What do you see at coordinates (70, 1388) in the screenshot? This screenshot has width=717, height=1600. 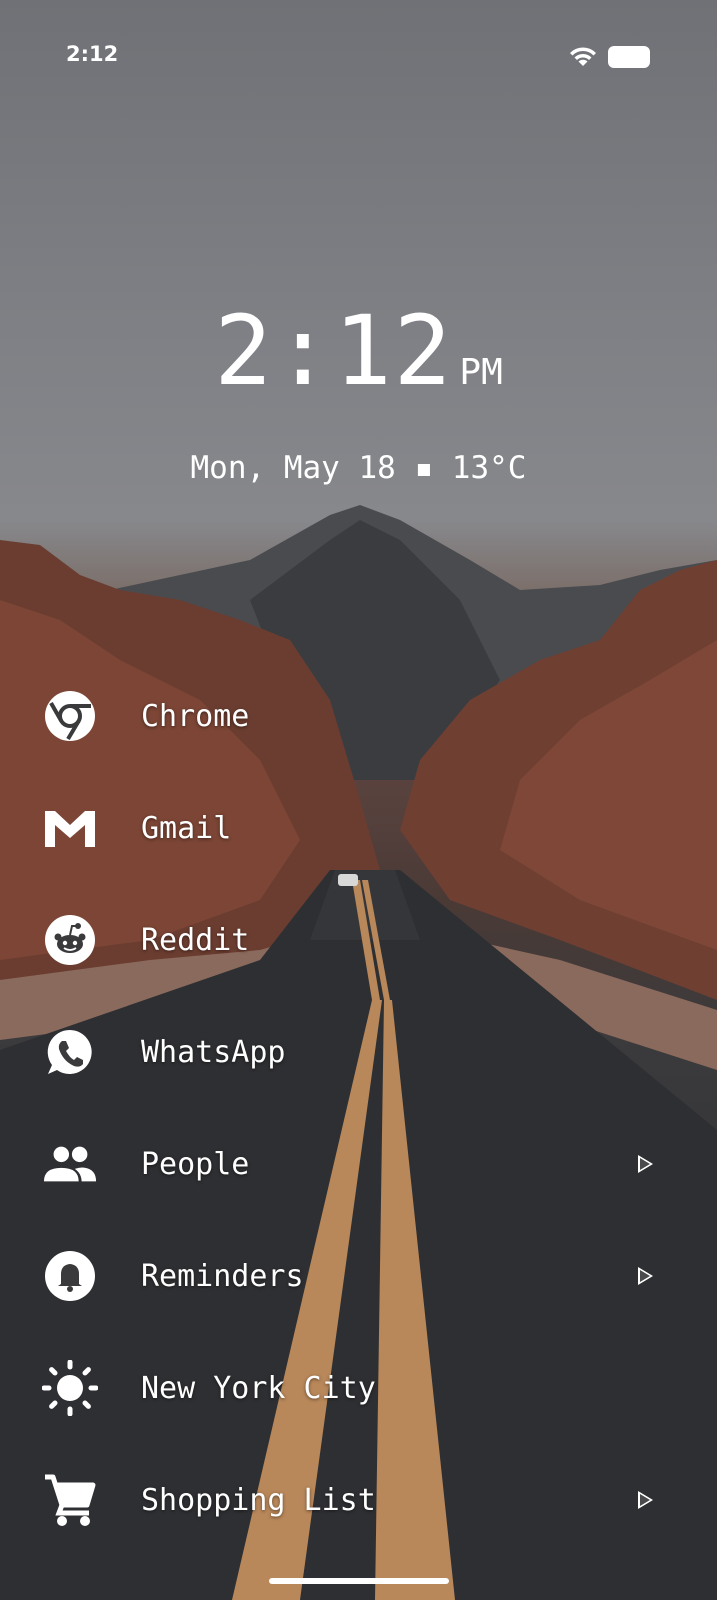 I see `sun-icon` at bounding box center [70, 1388].